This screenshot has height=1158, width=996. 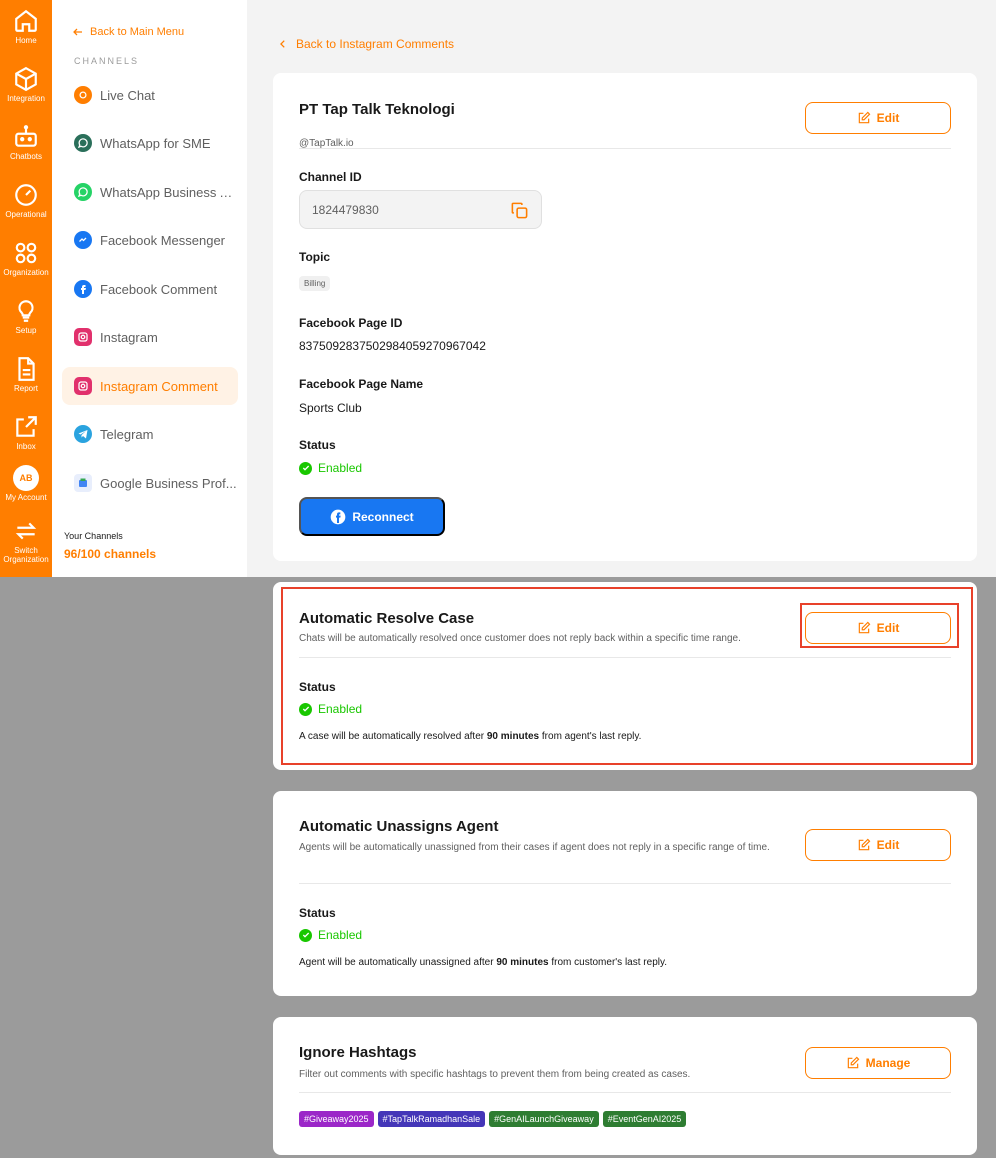 What do you see at coordinates (282, 44) in the screenshot?
I see `chevron-left-icon` at bounding box center [282, 44].